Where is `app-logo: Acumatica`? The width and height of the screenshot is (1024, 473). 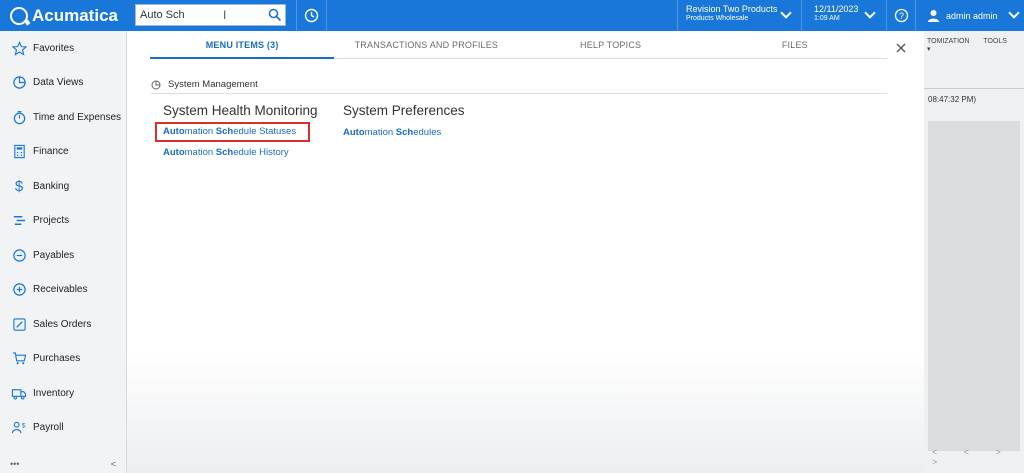
app-logo: Acumatica is located at coordinates (63, 15).